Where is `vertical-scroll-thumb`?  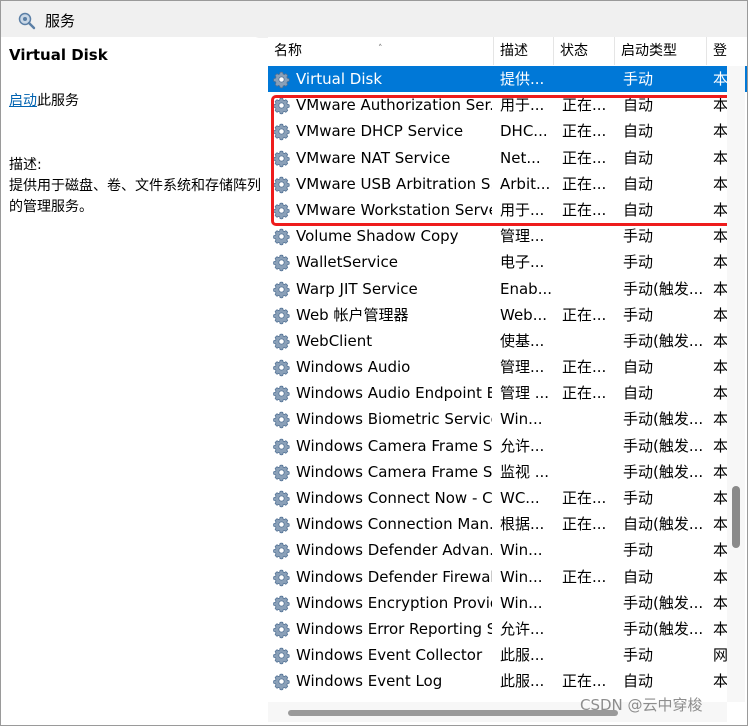
vertical-scroll-thumb is located at coordinates (736, 517).